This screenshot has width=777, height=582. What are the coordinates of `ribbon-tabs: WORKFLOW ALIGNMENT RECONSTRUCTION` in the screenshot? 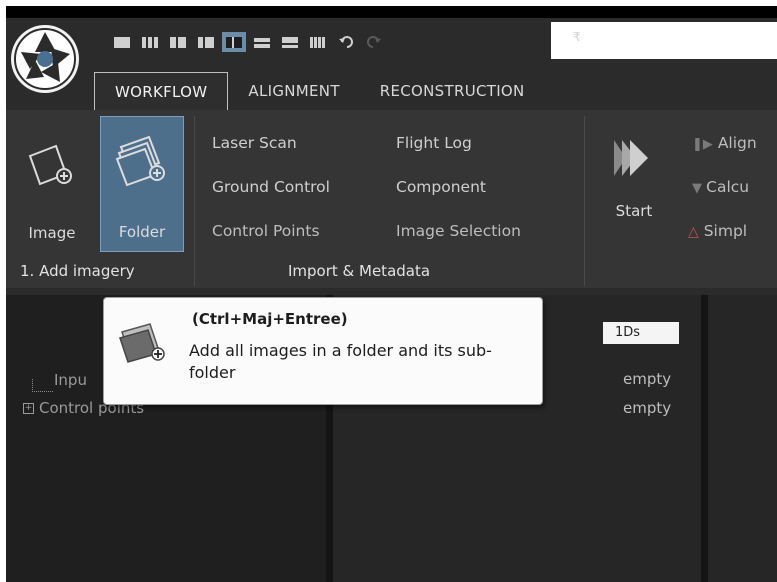 It's located at (319, 92).